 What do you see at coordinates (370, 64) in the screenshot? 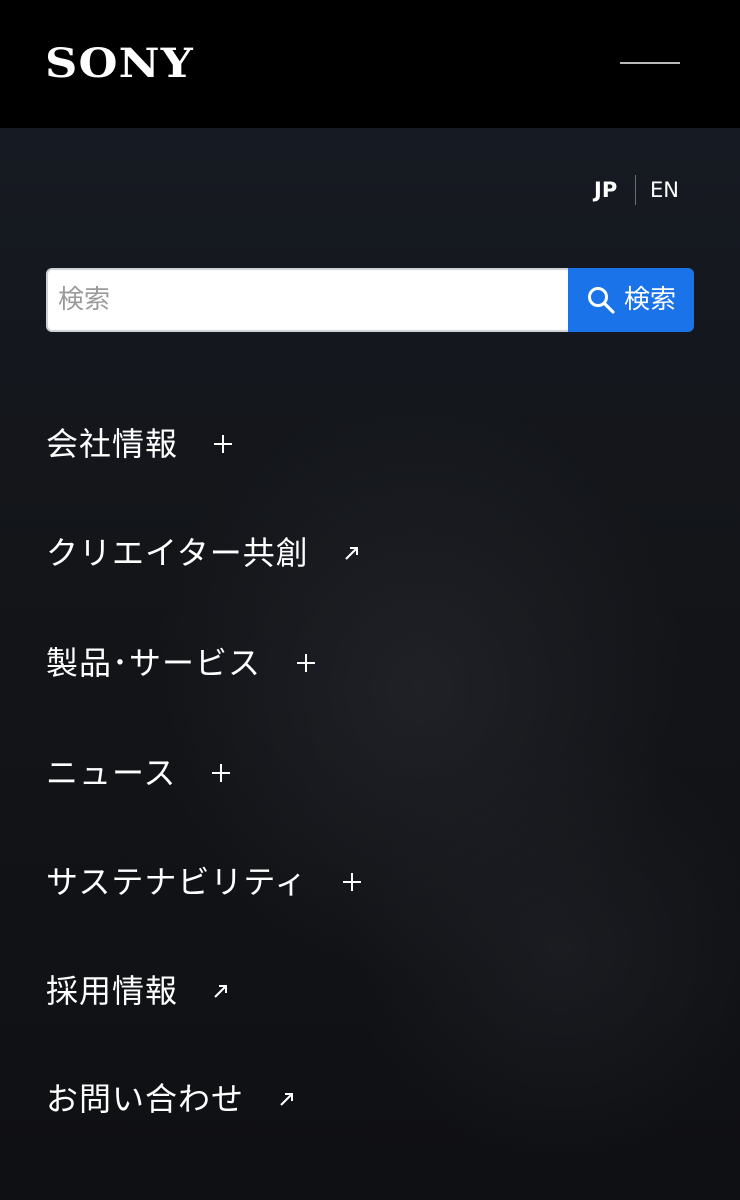
I see `site-header: SONY` at bounding box center [370, 64].